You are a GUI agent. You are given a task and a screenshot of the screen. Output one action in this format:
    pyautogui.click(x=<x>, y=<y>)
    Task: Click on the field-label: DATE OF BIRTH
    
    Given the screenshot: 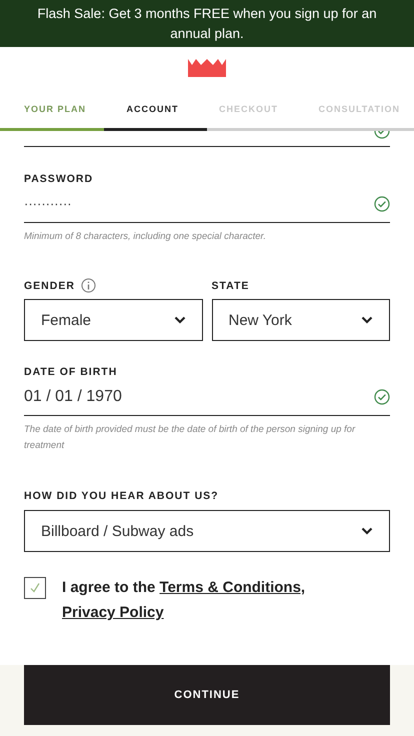 What is the action you would take?
    pyautogui.click(x=71, y=372)
    